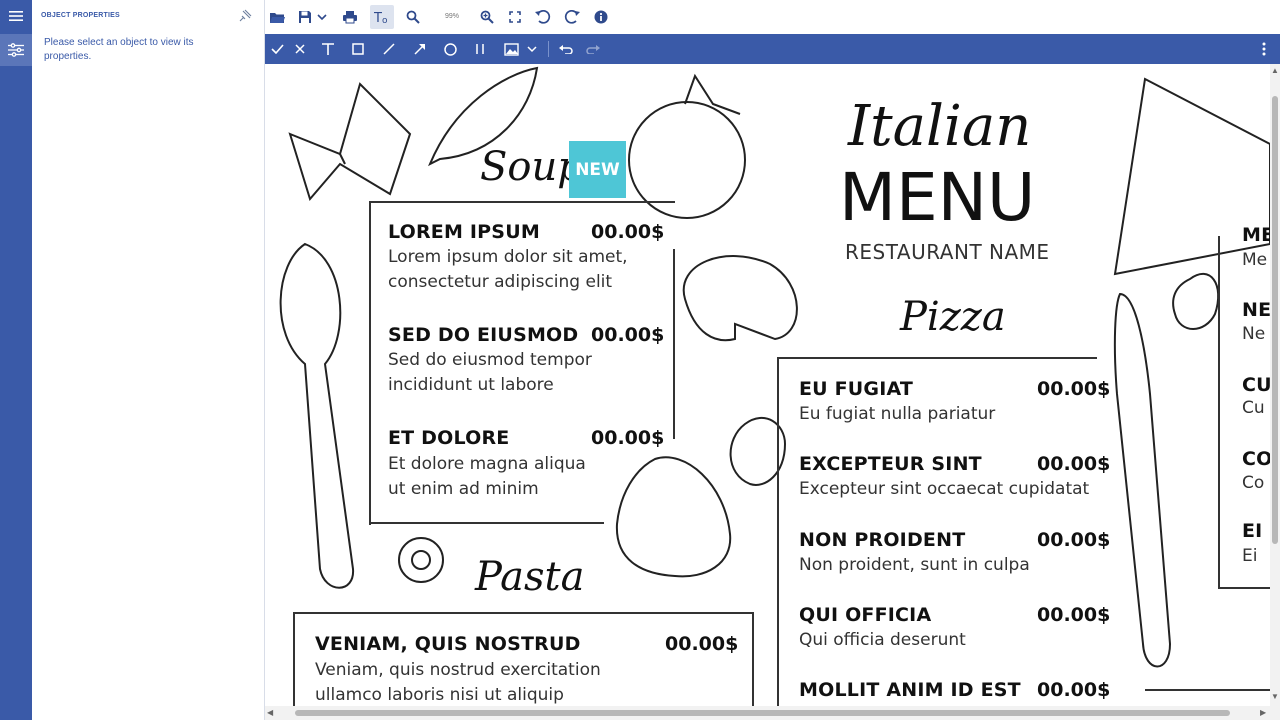 Image resolution: width=1280 pixels, height=720 pixels. I want to click on open-folder-icon, so click(277, 17).